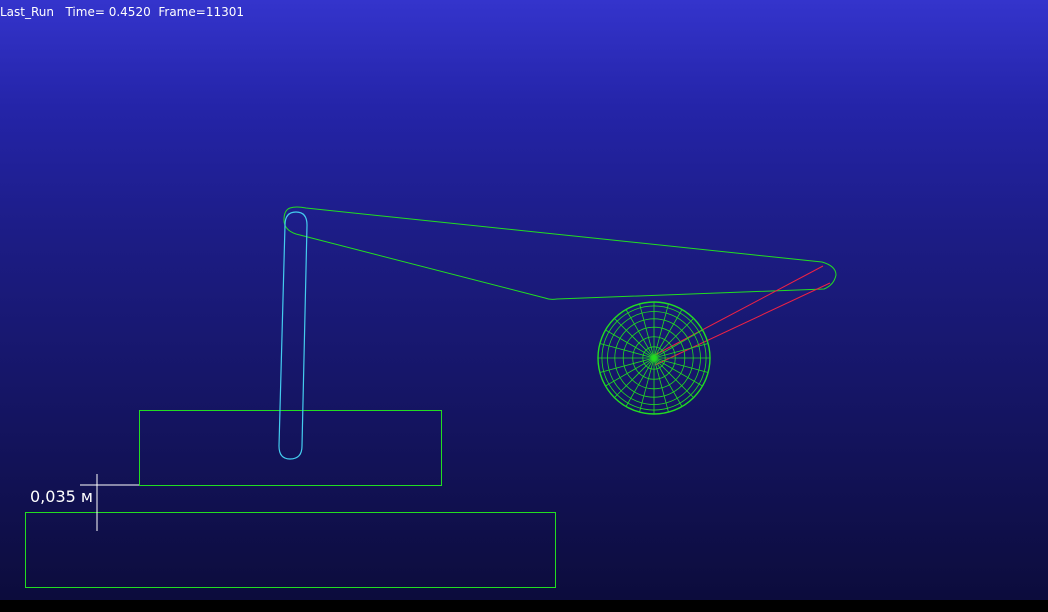 The height and width of the screenshot is (612, 1048). Describe the element at coordinates (560, 253) in the screenshot. I see `link-body` at that location.